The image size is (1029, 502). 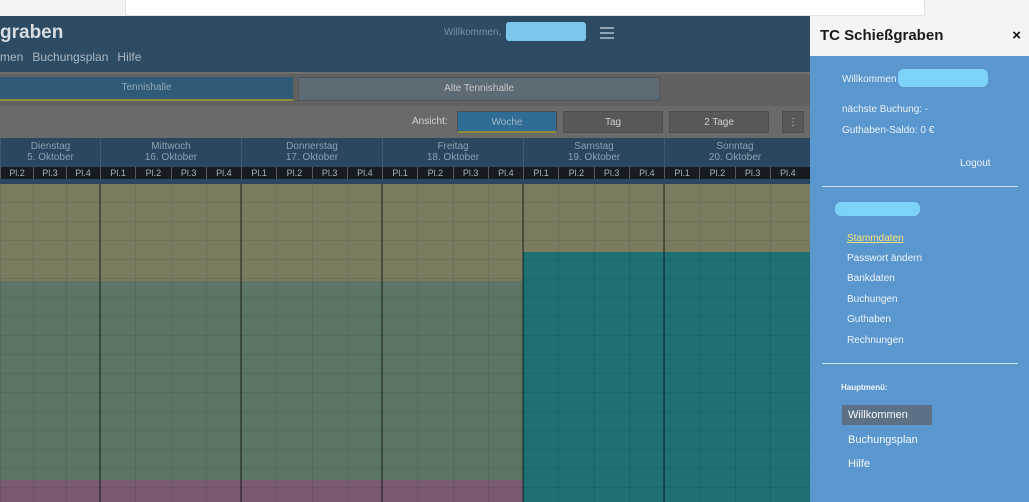 I want to click on panel-divider, so click(x=920, y=186).